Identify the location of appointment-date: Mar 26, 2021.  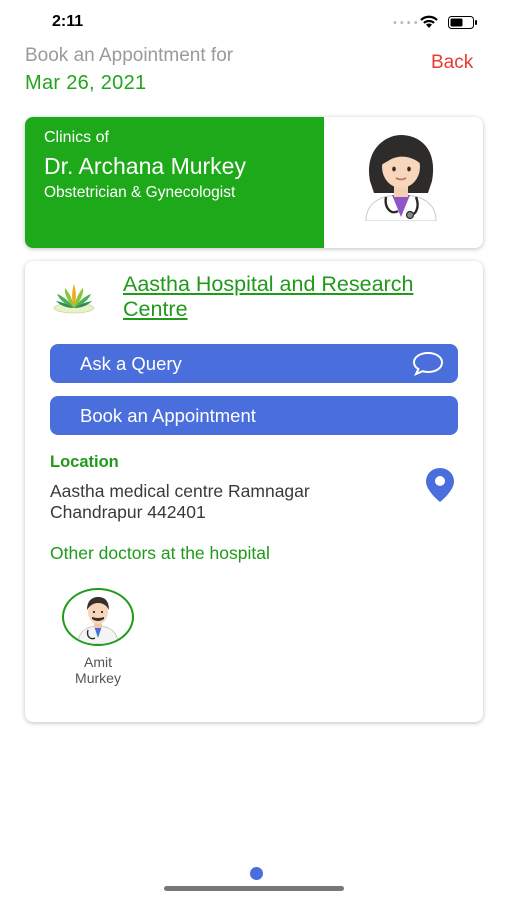
(86, 83).